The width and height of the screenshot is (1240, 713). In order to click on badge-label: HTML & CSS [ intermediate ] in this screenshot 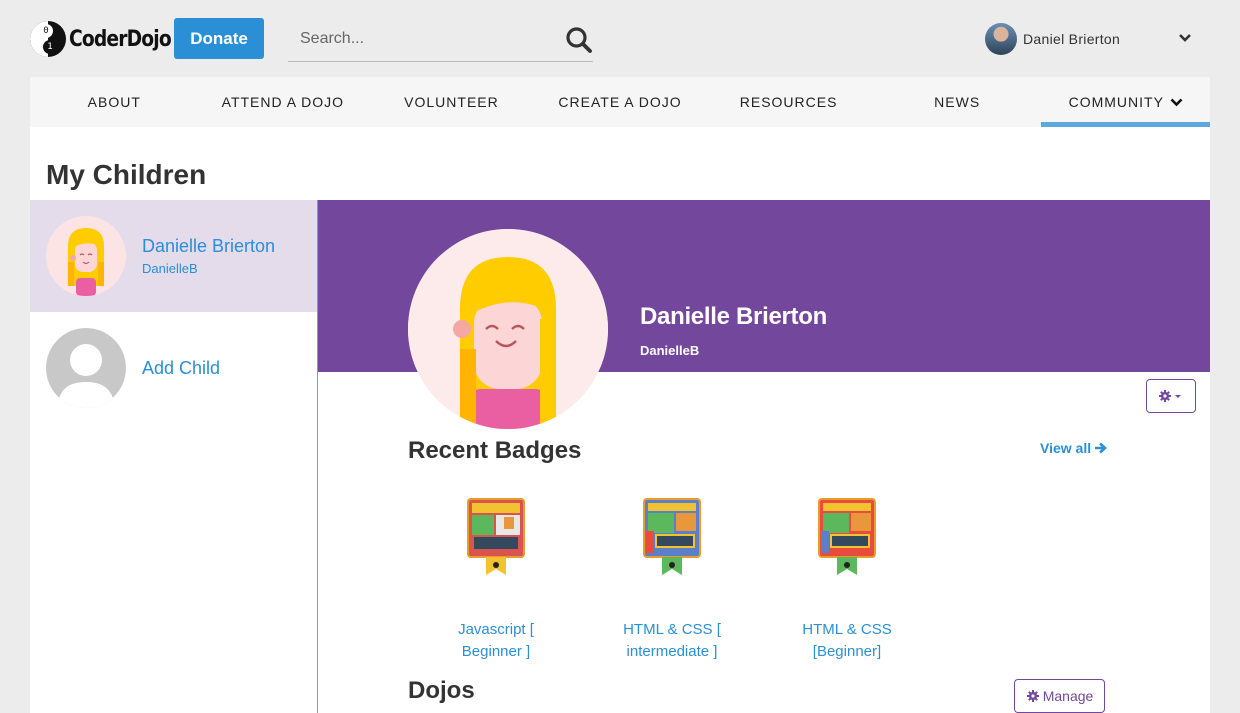, I will do `click(672, 641)`.